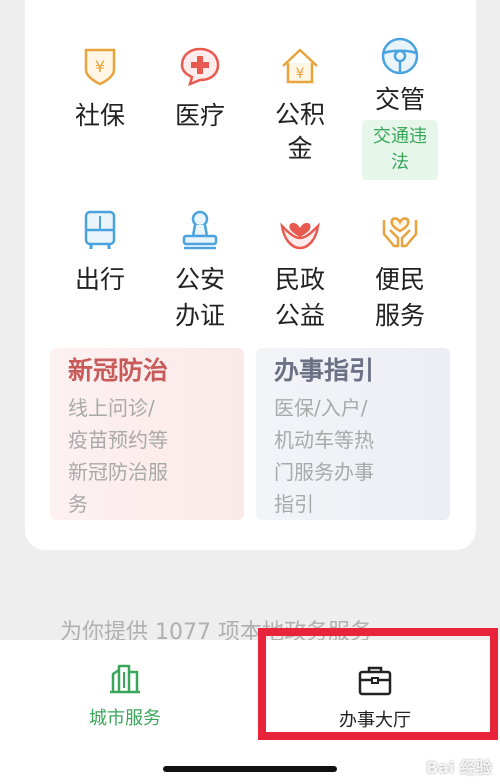  I want to click on tab-label: 办事大厅, so click(375, 720).